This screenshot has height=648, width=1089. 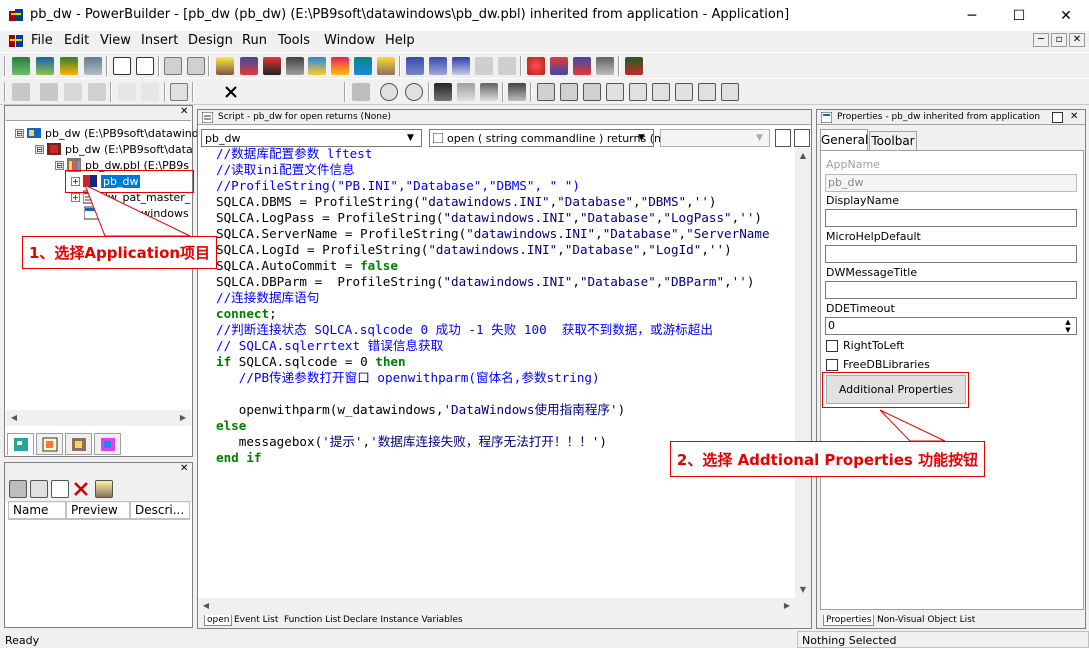 What do you see at coordinates (461, 66) in the screenshot?
I see `transaction-icon` at bounding box center [461, 66].